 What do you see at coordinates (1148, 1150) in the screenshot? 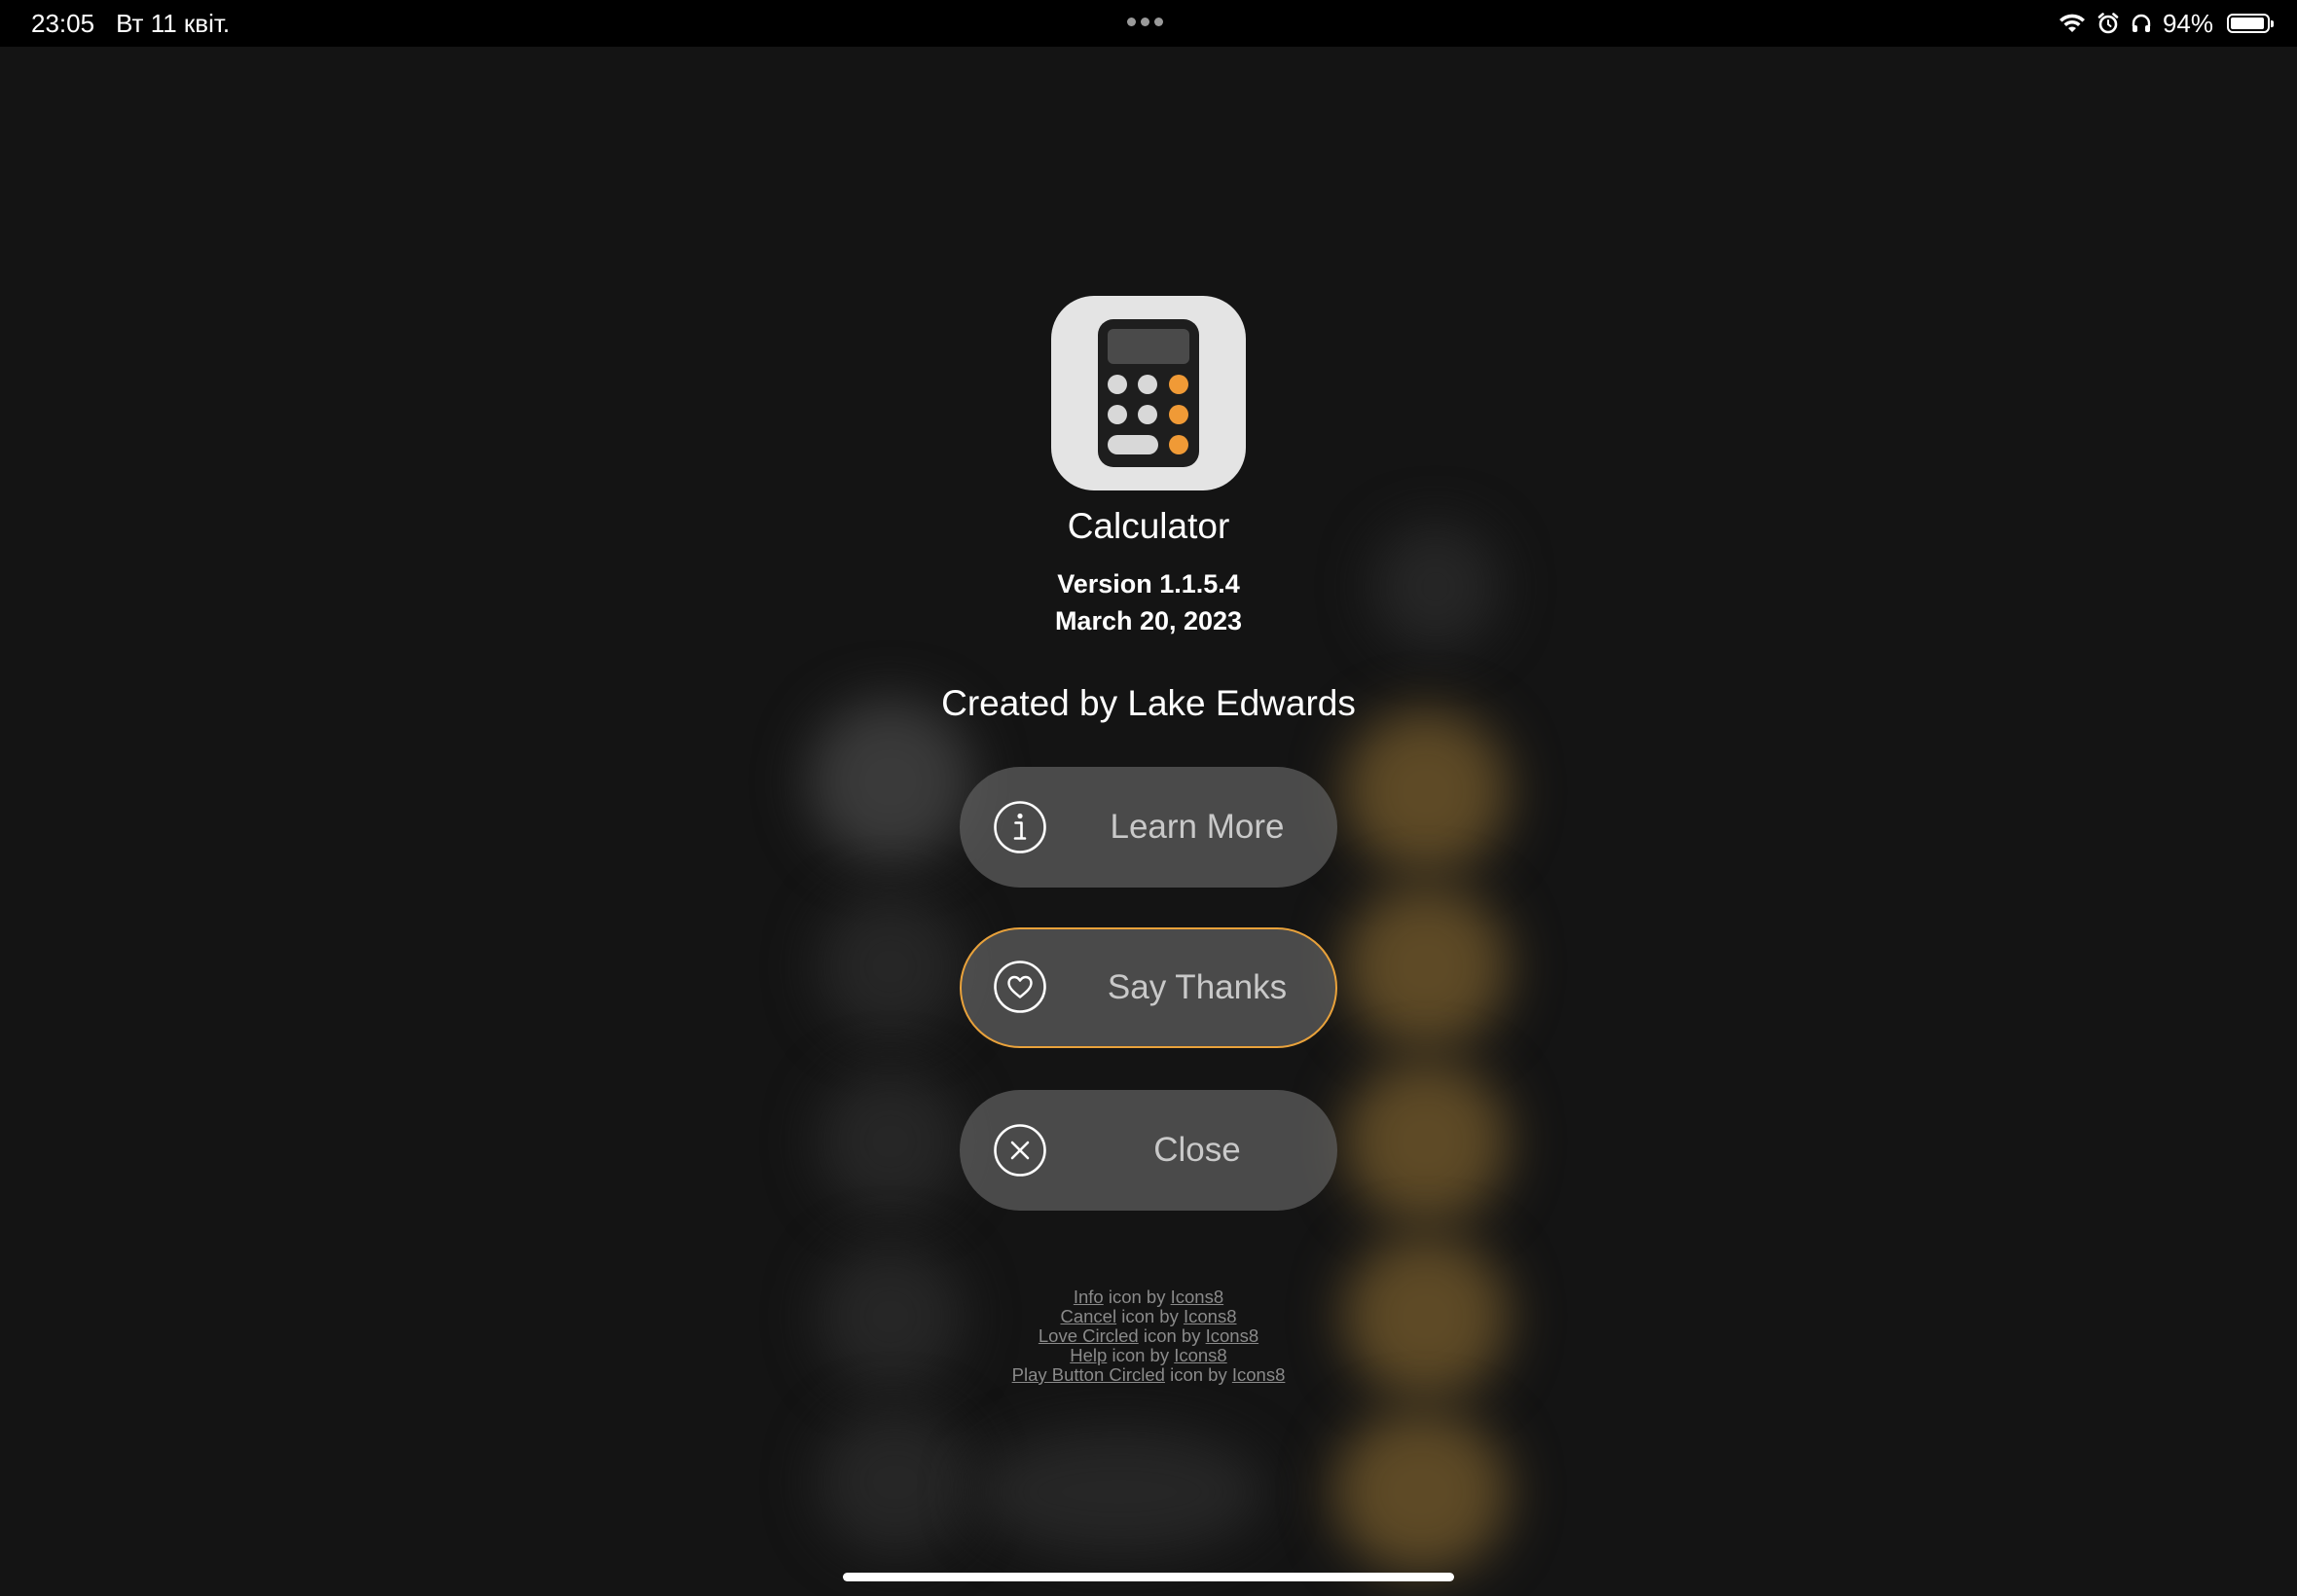
I see `close-button: Close` at bounding box center [1148, 1150].